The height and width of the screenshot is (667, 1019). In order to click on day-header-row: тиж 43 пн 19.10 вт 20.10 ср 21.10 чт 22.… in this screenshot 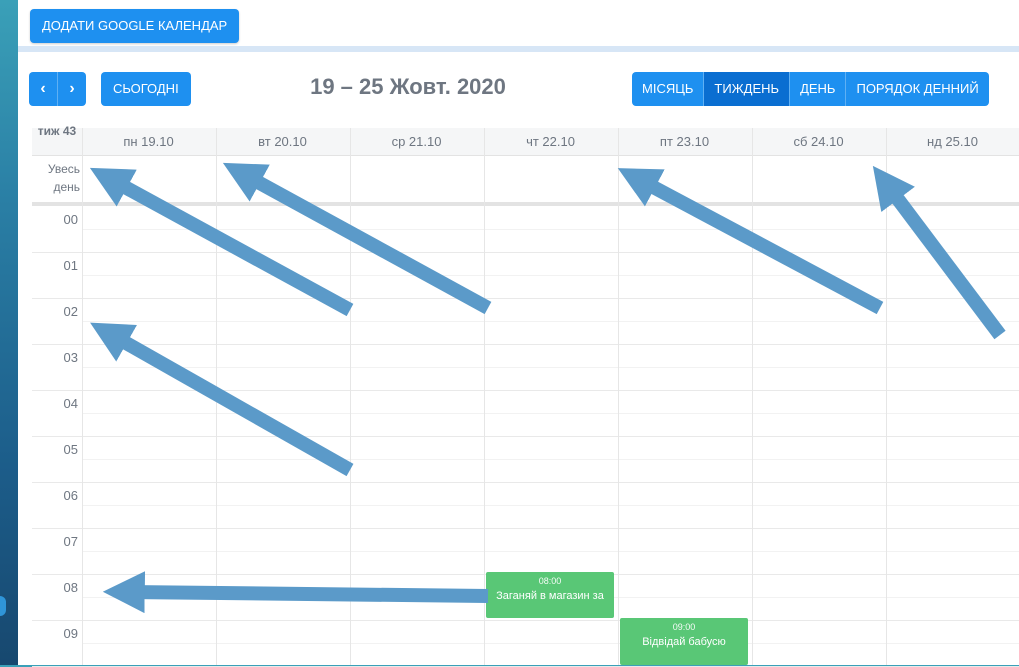, I will do `click(525, 140)`.